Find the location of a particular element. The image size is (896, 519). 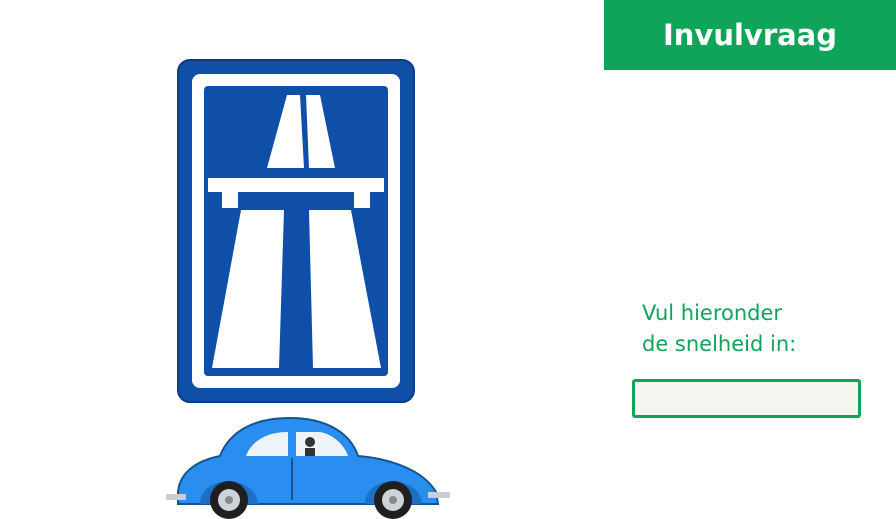

speed-prompt: Vul hieronder de snelheid in: is located at coordinates (719, 329).